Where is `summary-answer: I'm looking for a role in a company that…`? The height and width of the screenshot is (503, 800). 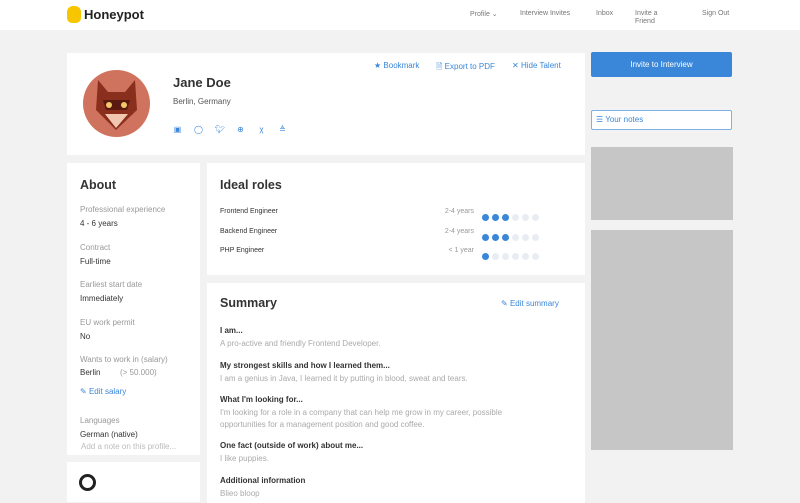
summary-answer: I'm looking for a role in a company that… is located at coordinates (361, 418).